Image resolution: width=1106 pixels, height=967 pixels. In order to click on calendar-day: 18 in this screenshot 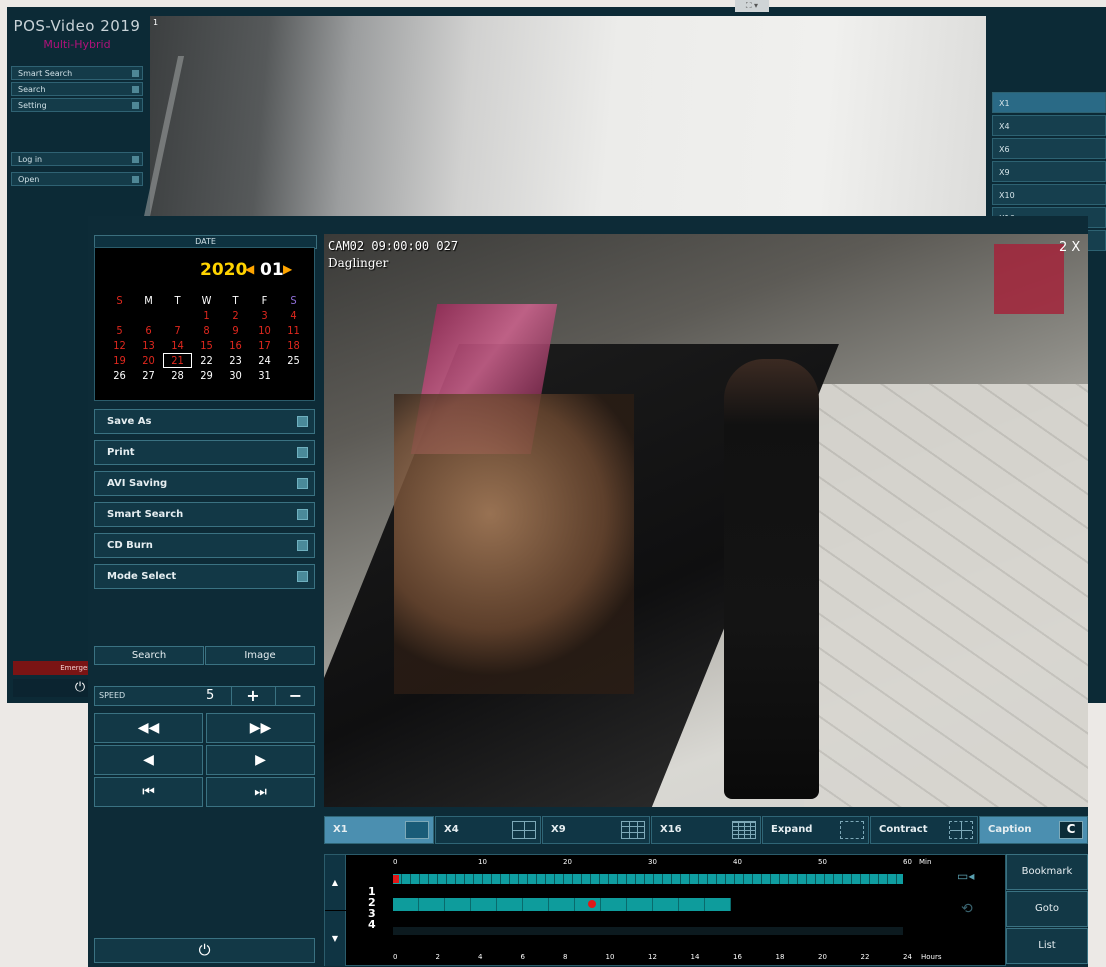, I will do `click(293, 345)`.